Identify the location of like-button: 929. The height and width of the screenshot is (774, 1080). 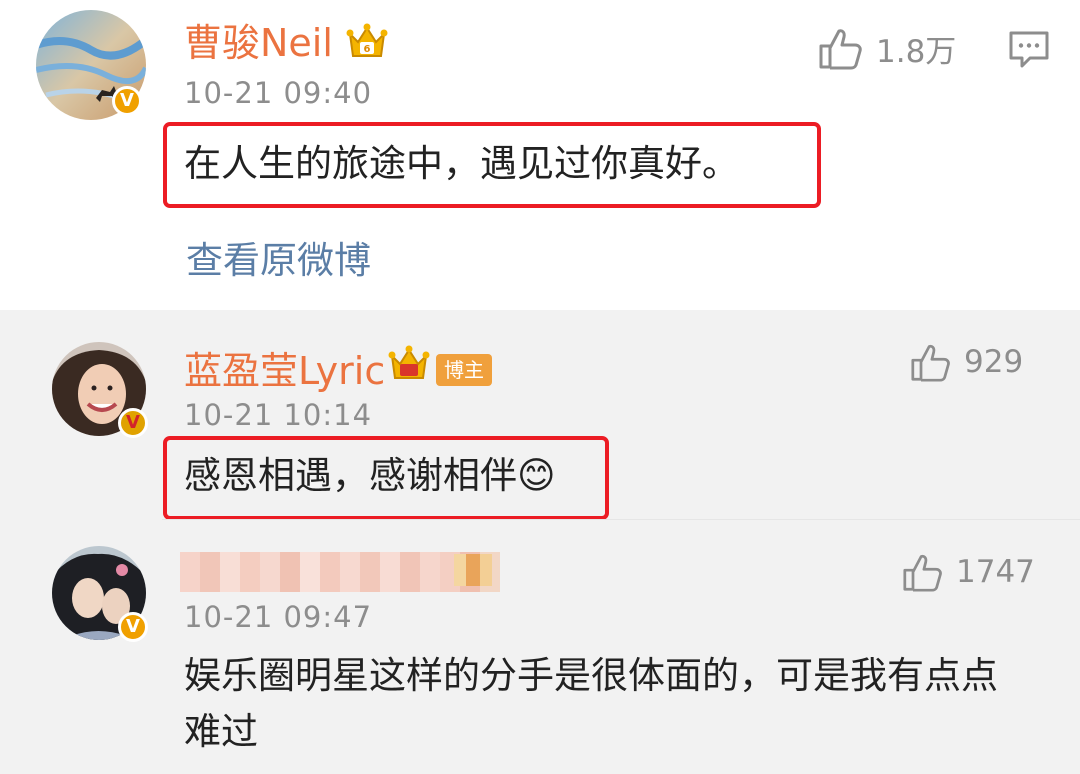
(966, 362).